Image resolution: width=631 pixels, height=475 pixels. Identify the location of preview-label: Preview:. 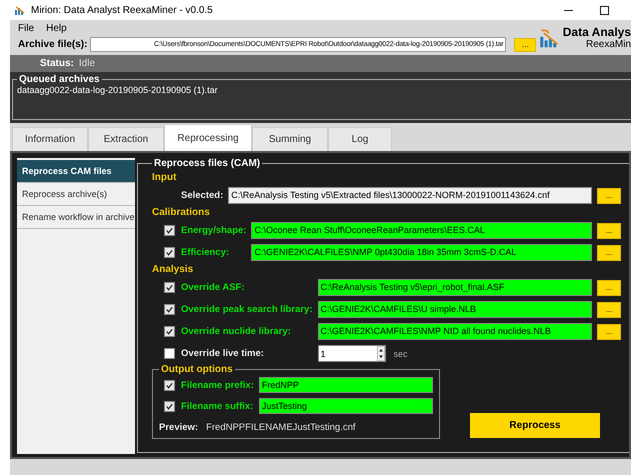
(178, 427).